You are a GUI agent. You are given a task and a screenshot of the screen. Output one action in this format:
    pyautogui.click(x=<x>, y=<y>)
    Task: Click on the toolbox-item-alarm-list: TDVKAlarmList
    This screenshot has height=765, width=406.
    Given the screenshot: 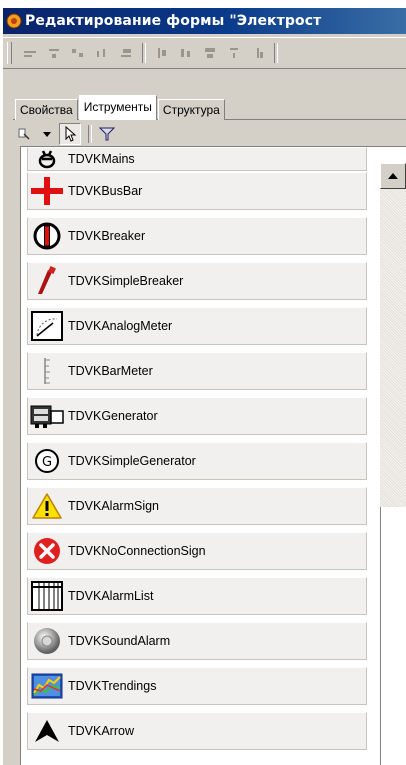 What is the action you would take?
    pyautogui.click(x=197, y=596)
    